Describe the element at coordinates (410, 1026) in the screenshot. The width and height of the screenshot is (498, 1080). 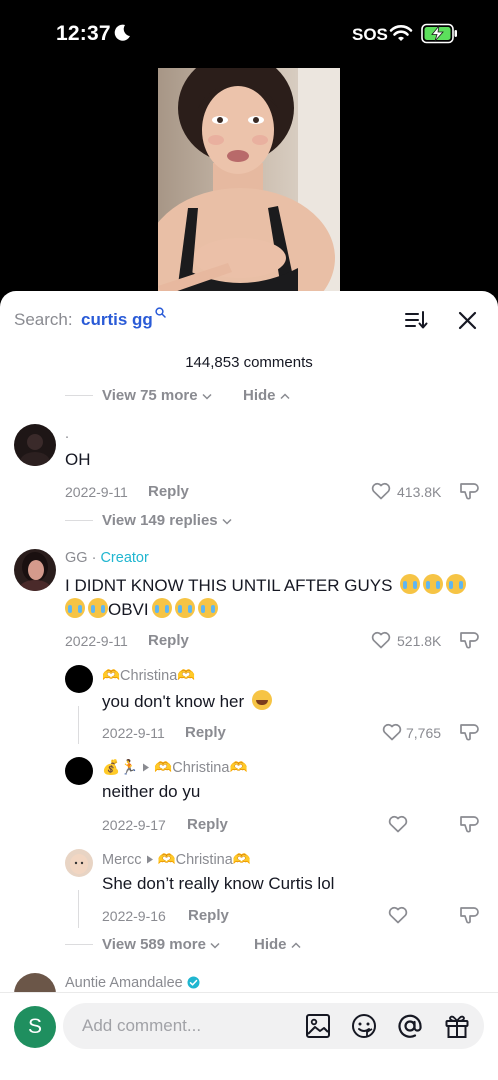
I see `mention-icon` at that location.